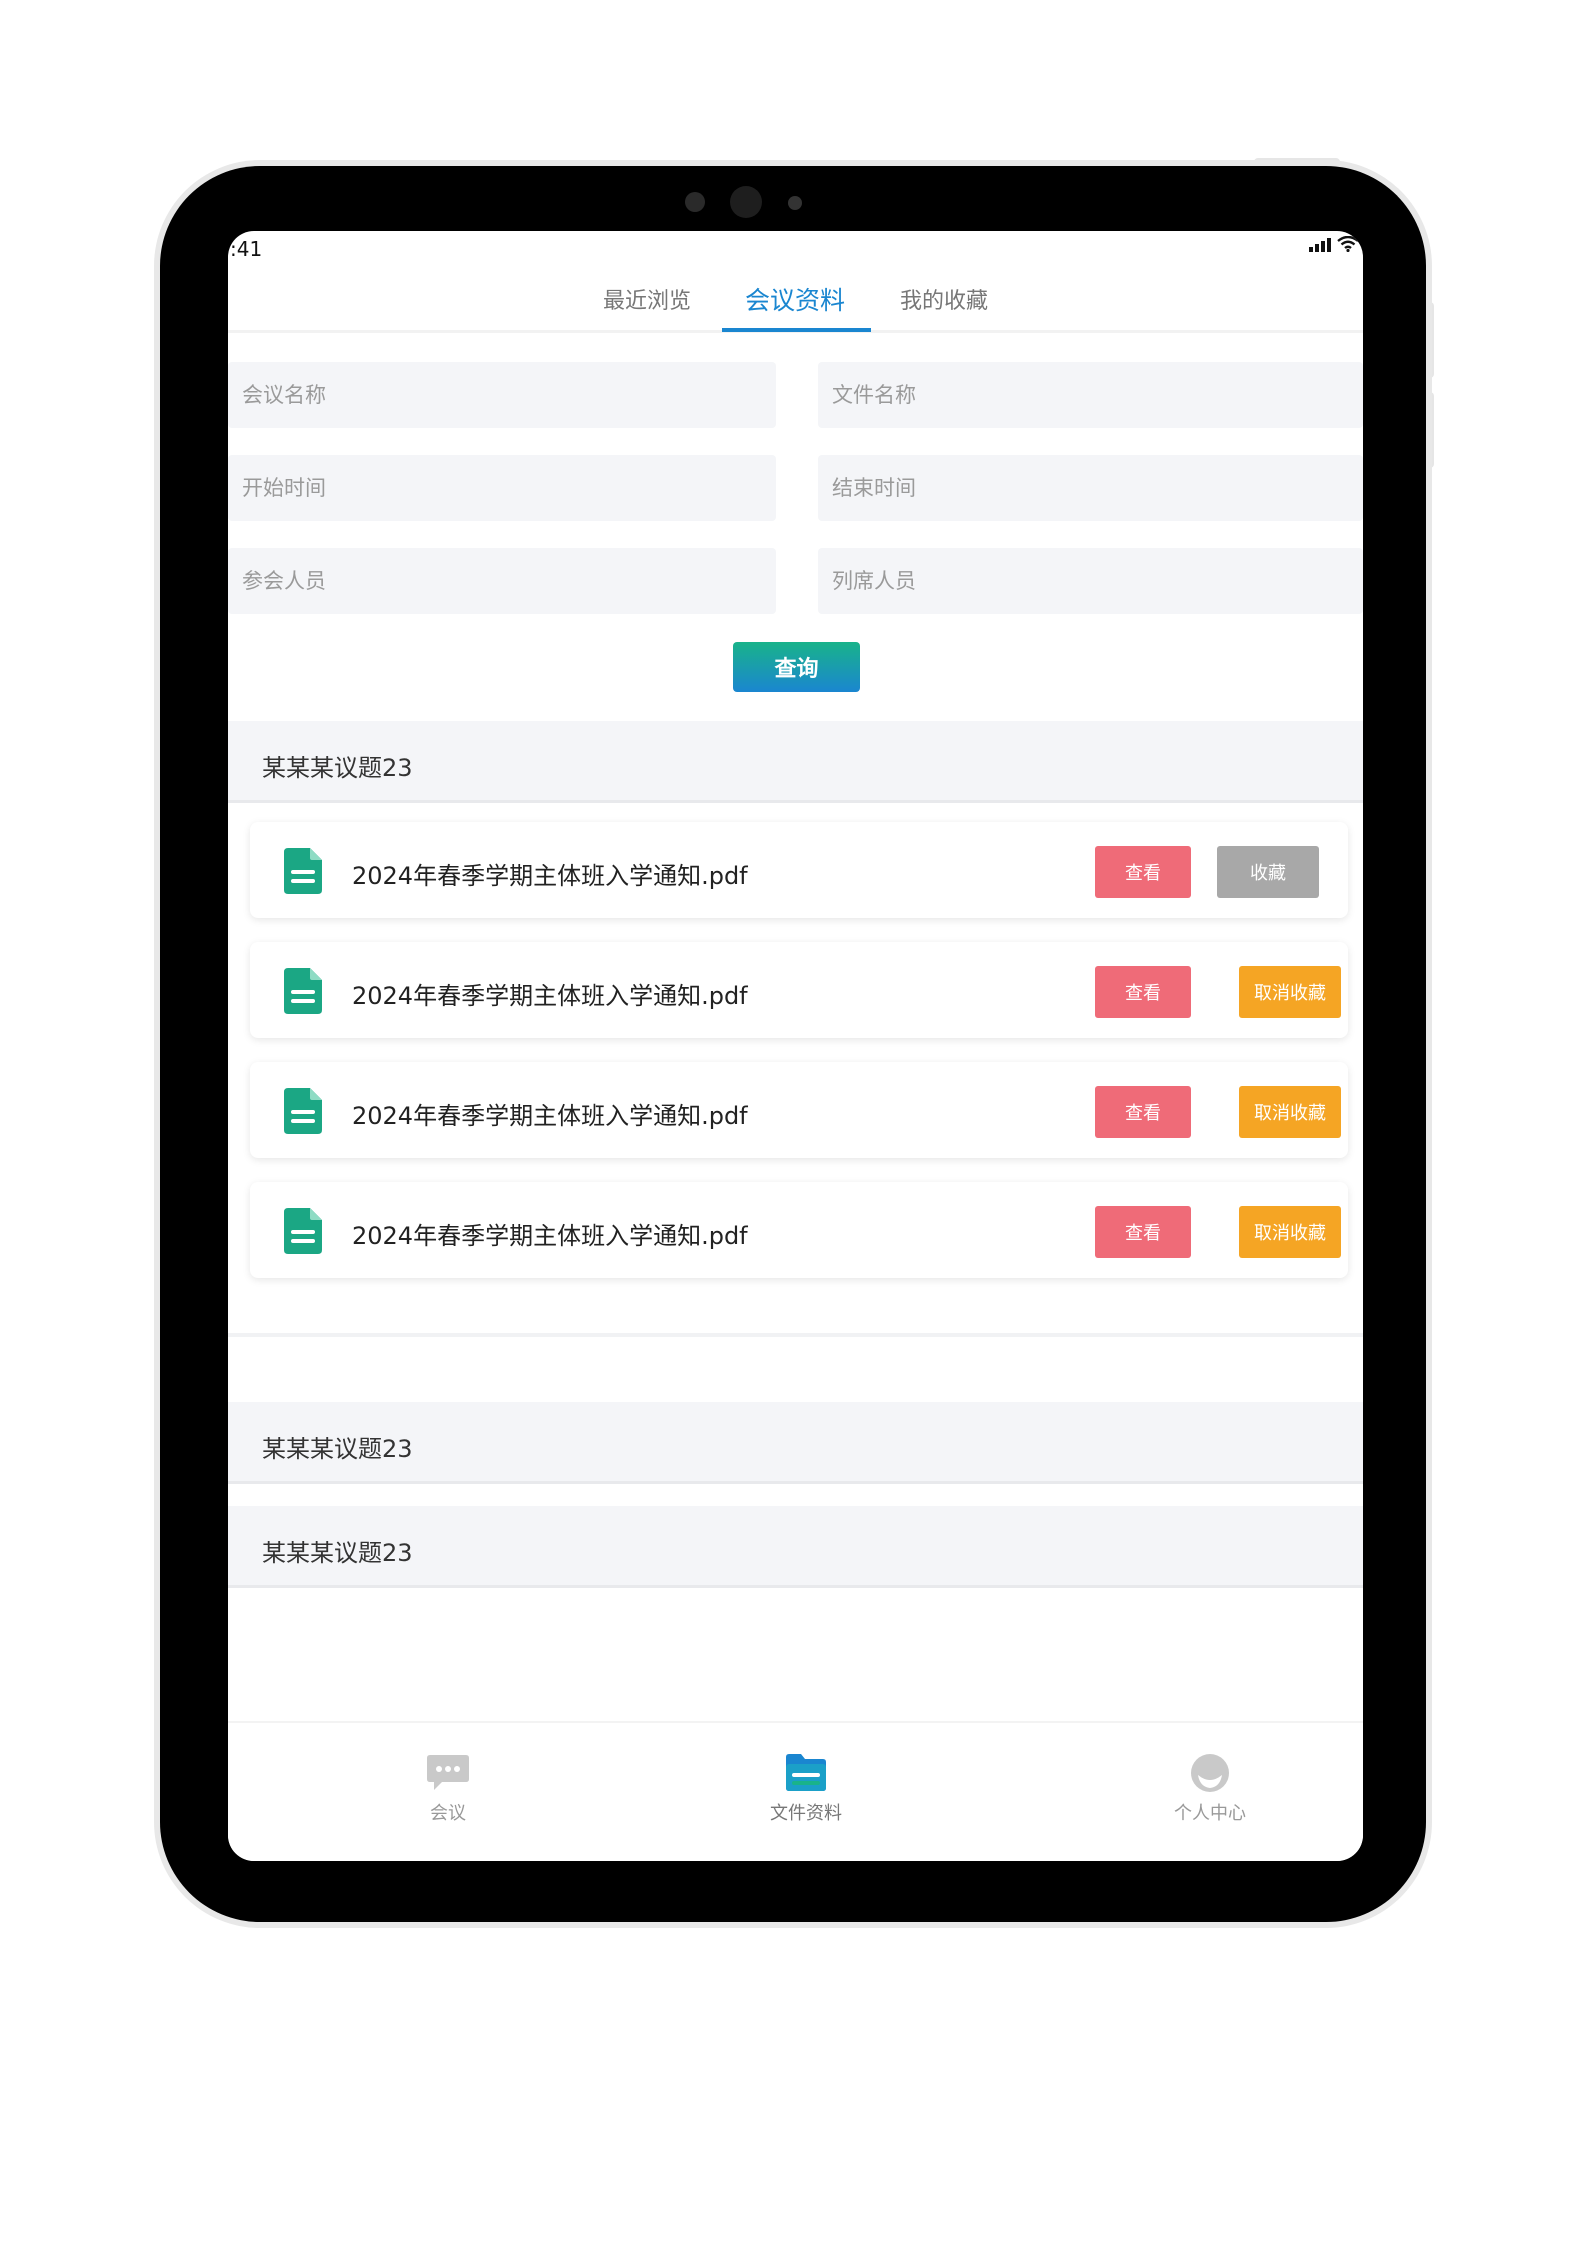  What do you see at coordinates (806, 1772) in the screenshot?
I see `folder-icon` at bounding box center [806, 1772].